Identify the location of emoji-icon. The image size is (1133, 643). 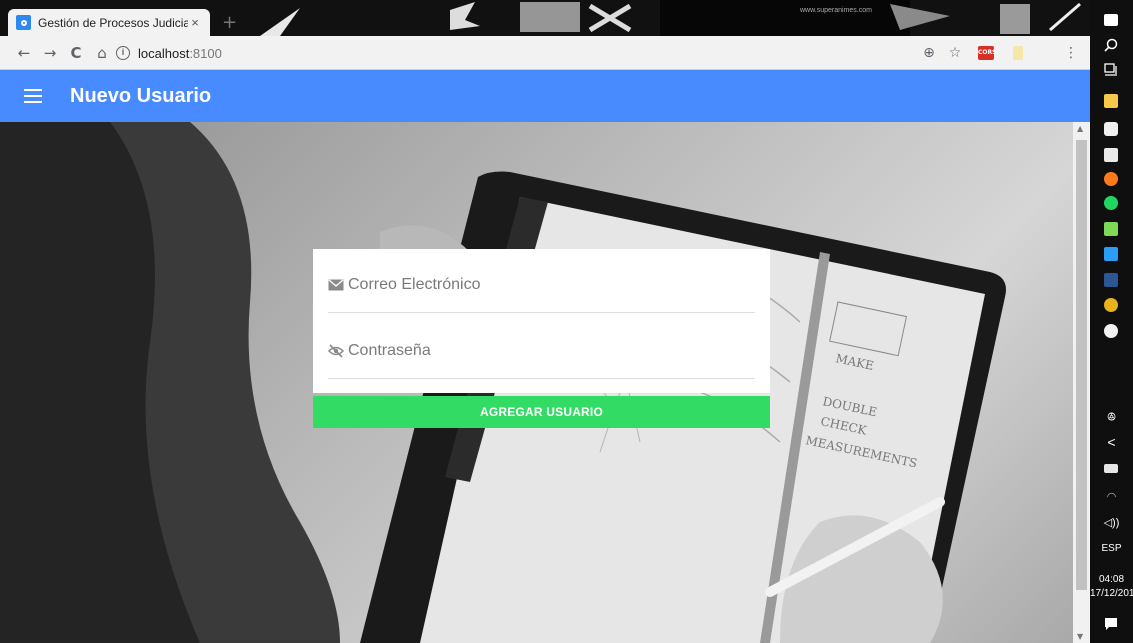
(1111, 331).